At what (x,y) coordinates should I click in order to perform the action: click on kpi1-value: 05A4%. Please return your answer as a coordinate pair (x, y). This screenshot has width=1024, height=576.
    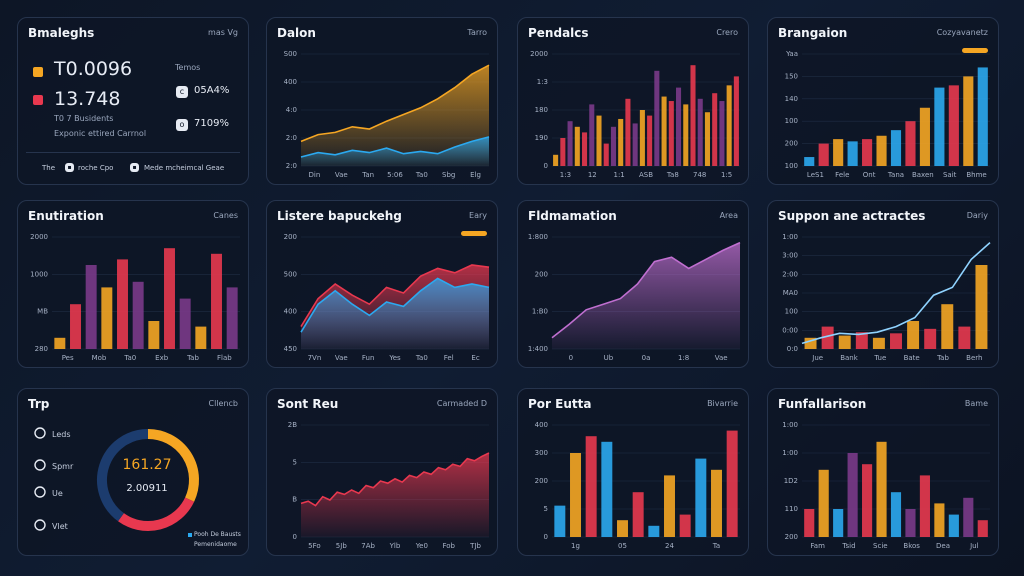
    Looking at the image, I should click on (212, 90).